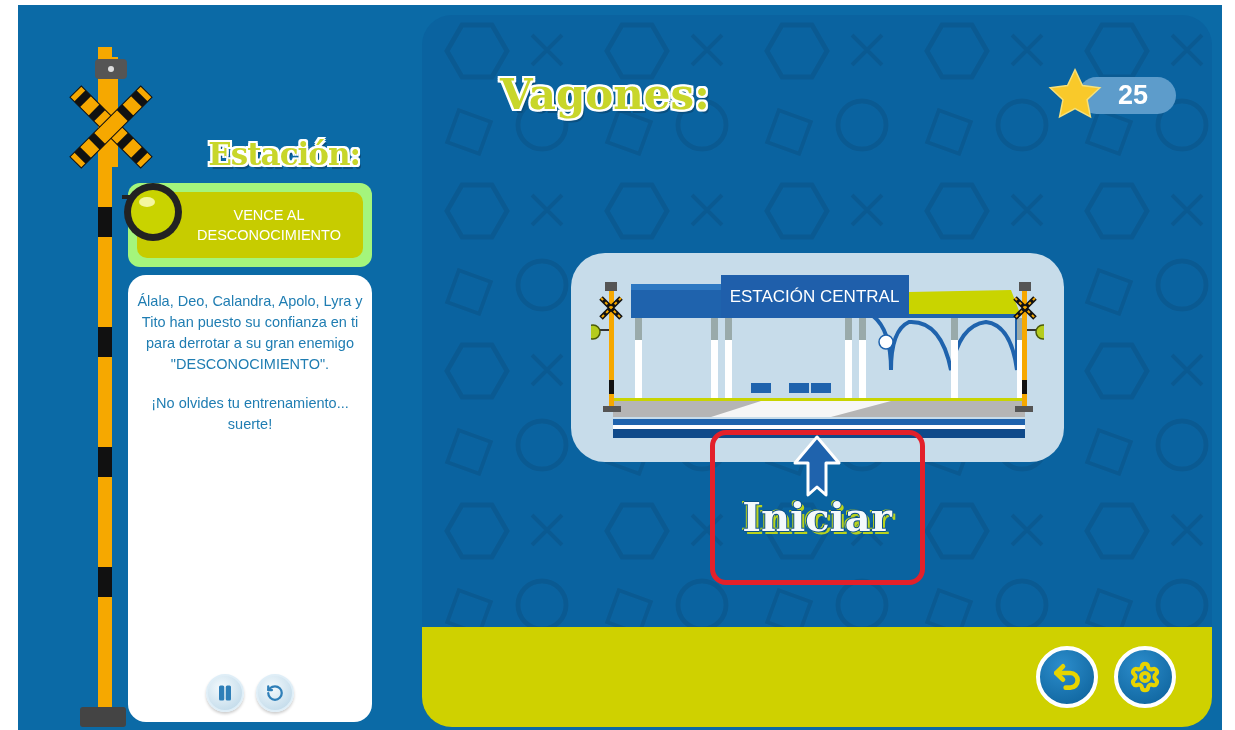 The height and width of the screenshot is (730, 1235). Describe the element at coordinates (605, 95) in the screenshot. I see `wagons-title: Vagones:` at that location.